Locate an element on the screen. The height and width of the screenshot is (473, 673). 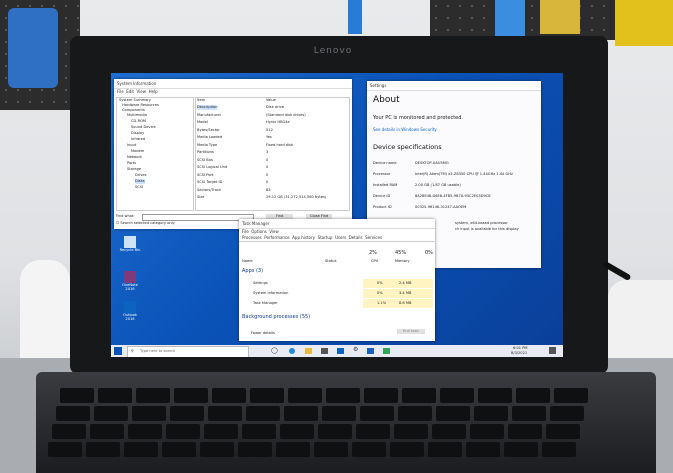
pen-touch-text: ch input is available for this display is located at coordinates (487, 229).